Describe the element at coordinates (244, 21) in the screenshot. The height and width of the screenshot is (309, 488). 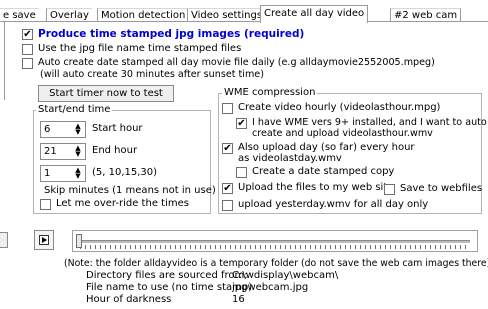
I see `tab-divider` at that location.